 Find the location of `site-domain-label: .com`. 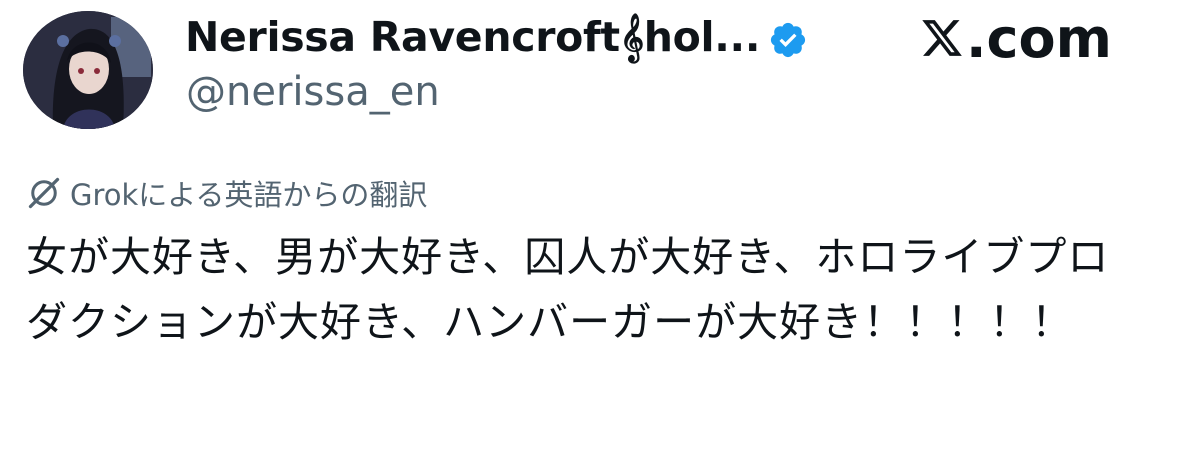

site-domain-label: .com is located at coordinates (1039, 38).